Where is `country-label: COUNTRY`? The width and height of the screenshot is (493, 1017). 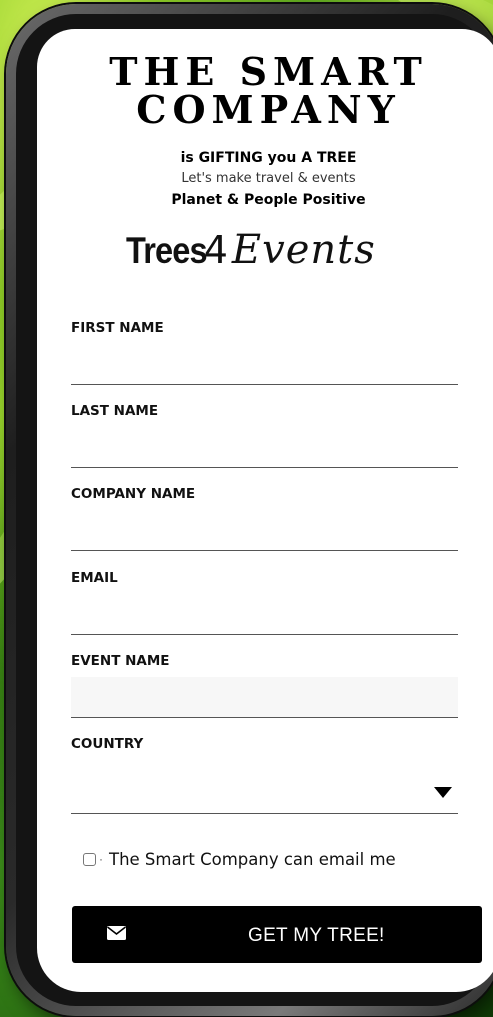 country-label: COUNTRY is located at coordinates (107, 744).